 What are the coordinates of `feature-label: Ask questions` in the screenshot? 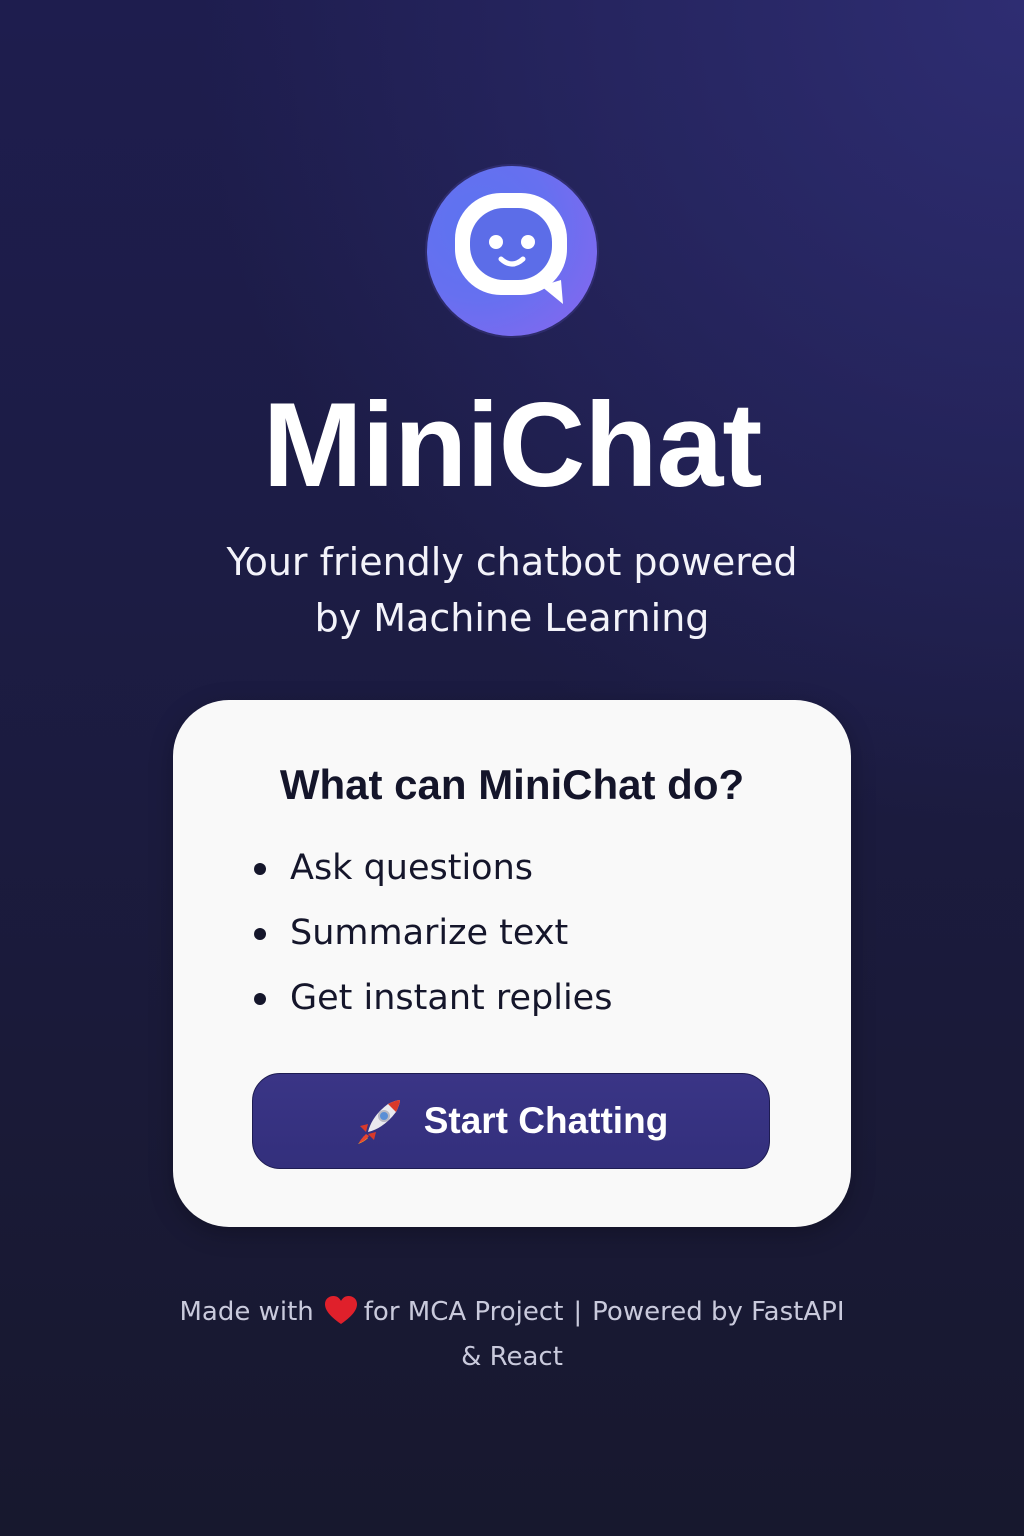 It's located at (412, 868).